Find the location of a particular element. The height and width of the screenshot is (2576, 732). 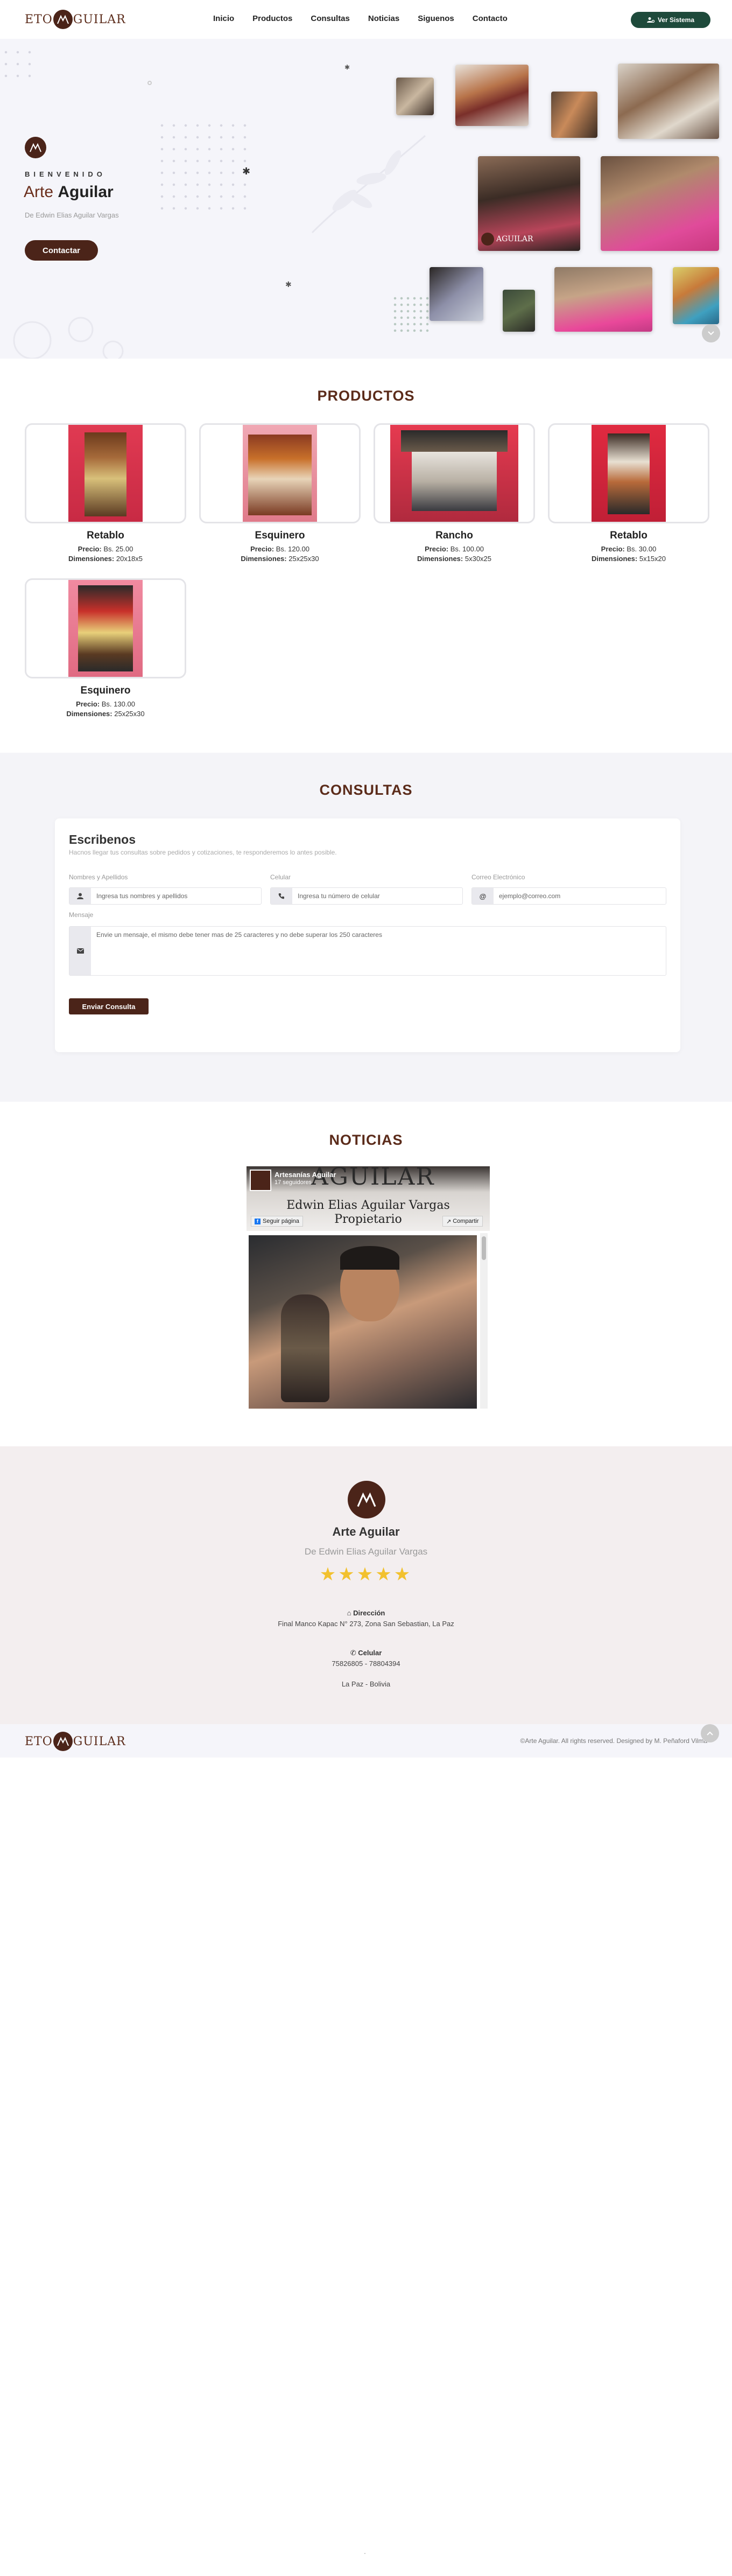

ring-decoration-icon is located at coordinates (149, 83).